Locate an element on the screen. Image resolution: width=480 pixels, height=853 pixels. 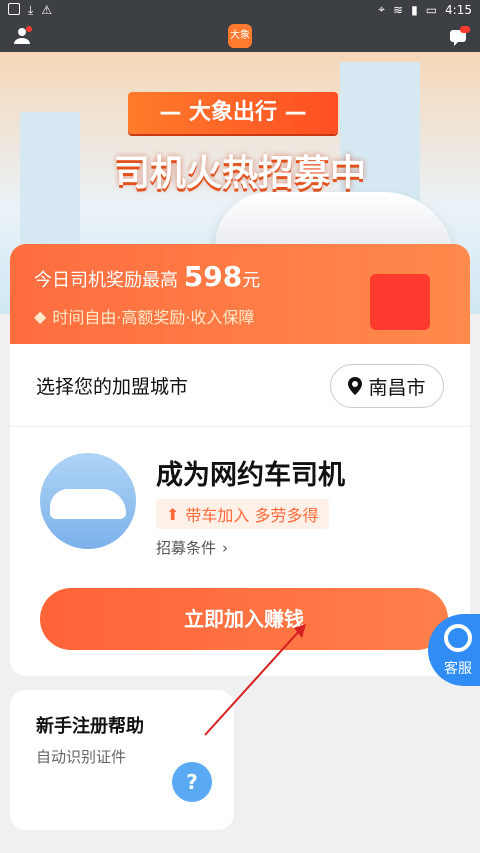
car-icon is located at coordinates (88, 504).